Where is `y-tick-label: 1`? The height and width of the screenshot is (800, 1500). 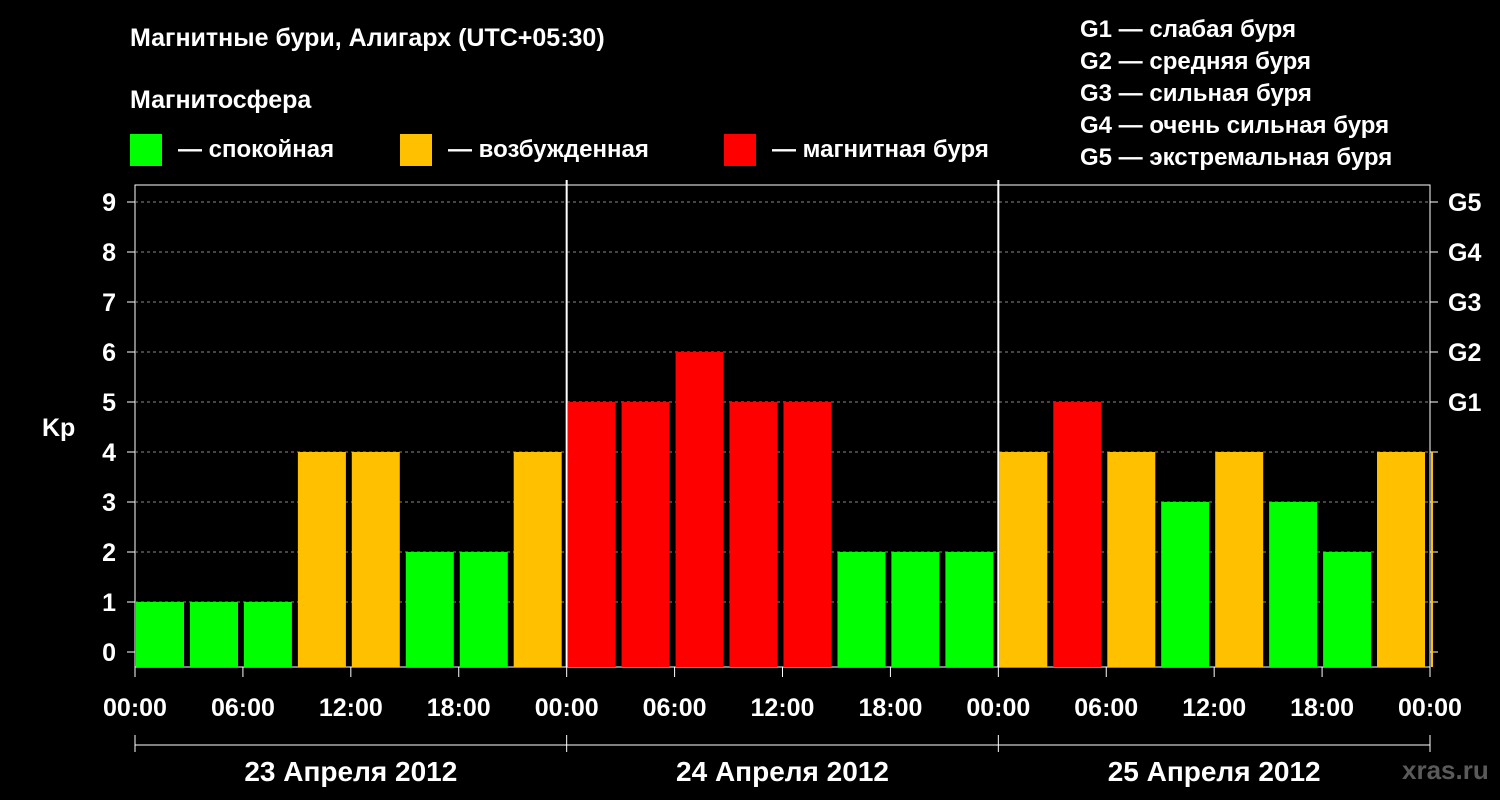 y-tick-label: 1 is located at coordinates (109, 603).